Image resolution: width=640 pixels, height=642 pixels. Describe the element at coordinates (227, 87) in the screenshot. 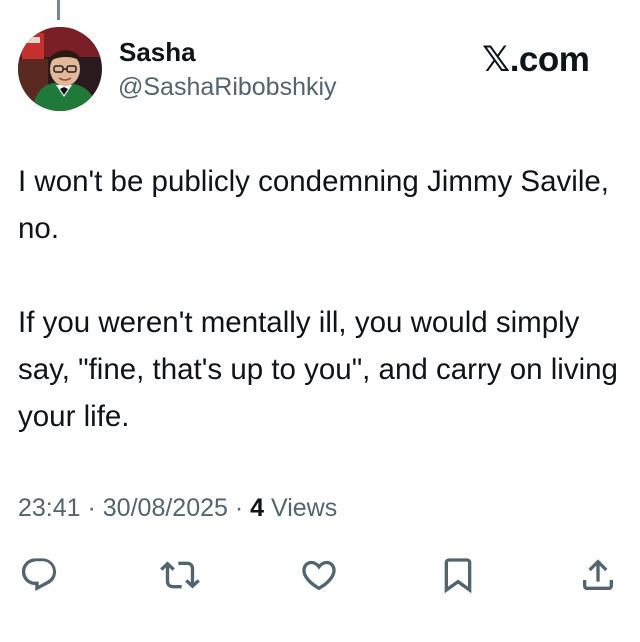

I see `author-handle: @SashaRibobshkiy` at that location.